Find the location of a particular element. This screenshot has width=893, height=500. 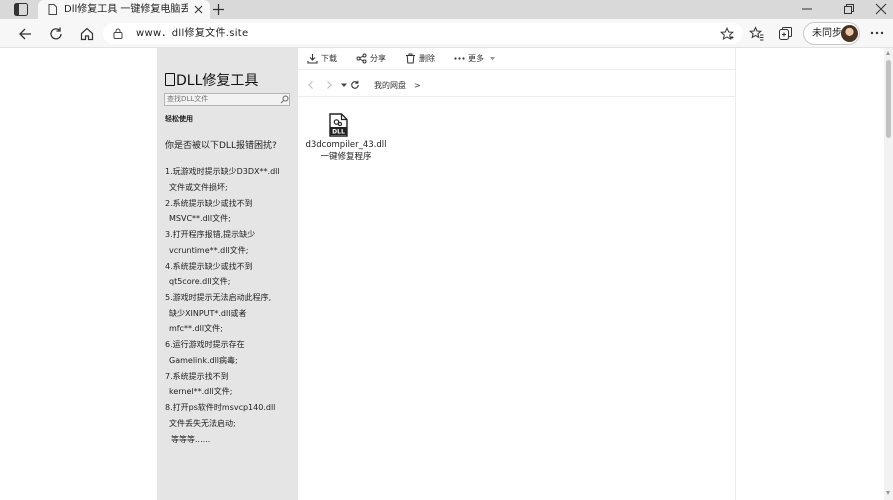

delete-button: 删除 is located at coordinates (421, 59).